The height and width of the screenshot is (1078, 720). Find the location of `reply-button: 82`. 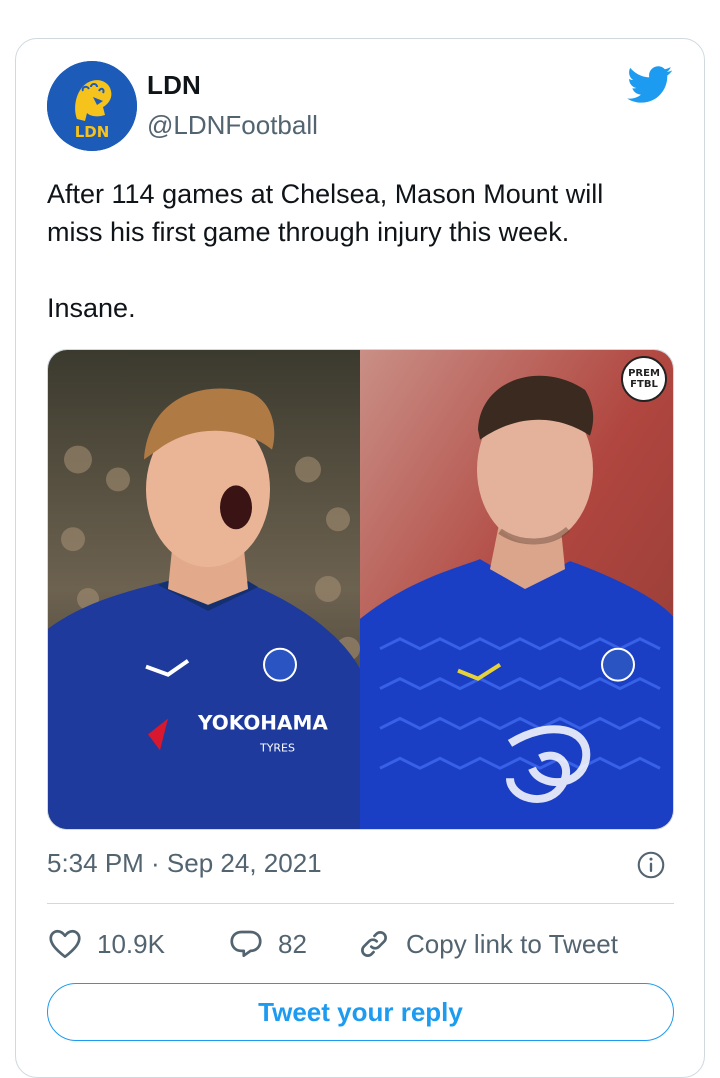

reply-button: 82 is located at coordinates (267, 944).